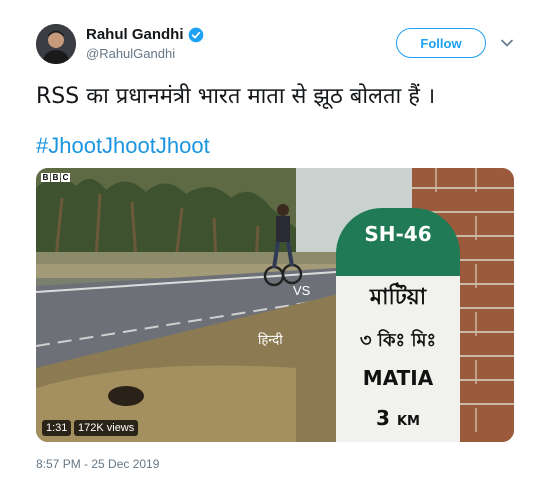  I want to click on chevron-down-icon, so click(507, 43).